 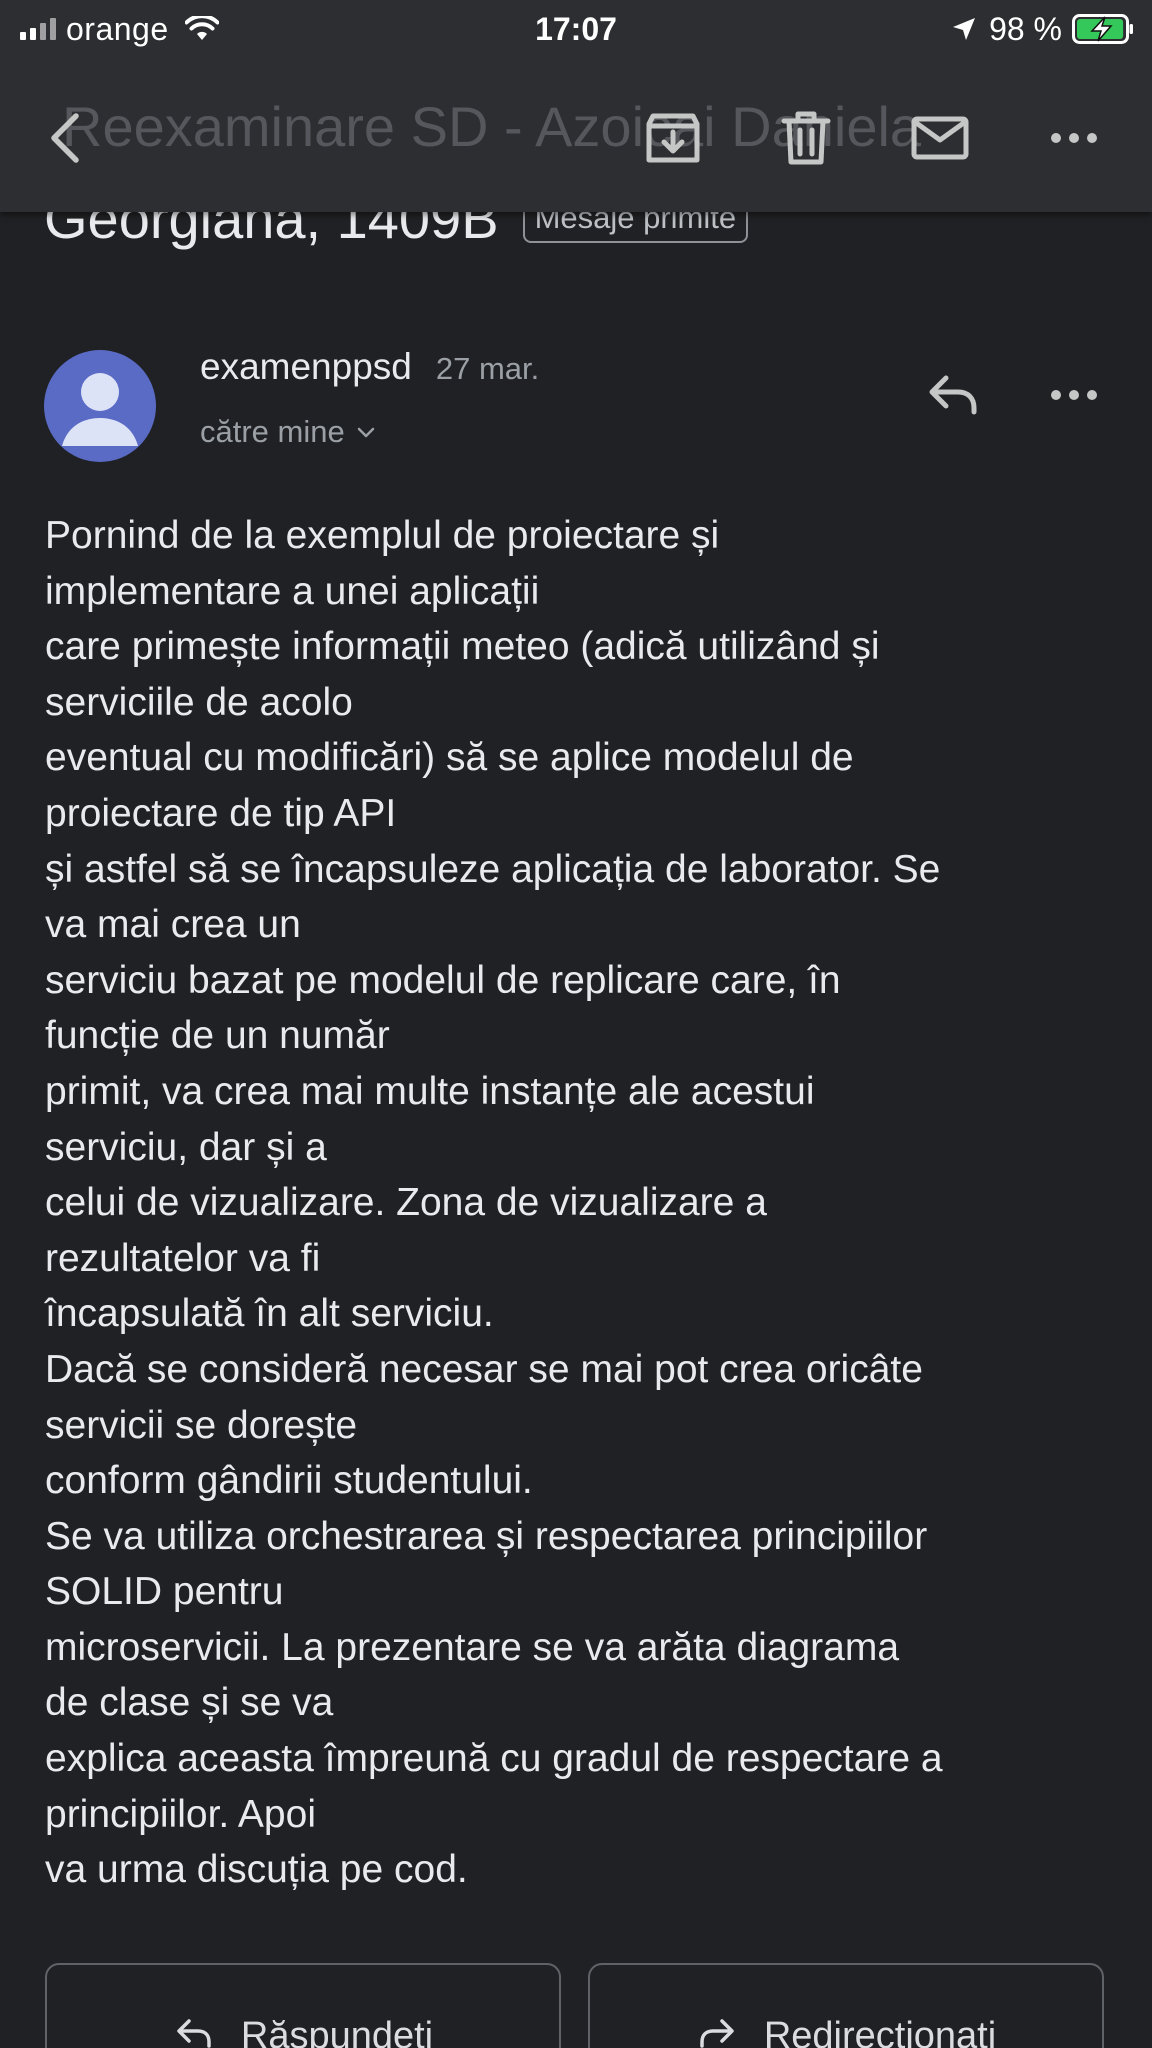 I want to click on body-line: implementare a unei aplicații, so click(x=292, y=591).